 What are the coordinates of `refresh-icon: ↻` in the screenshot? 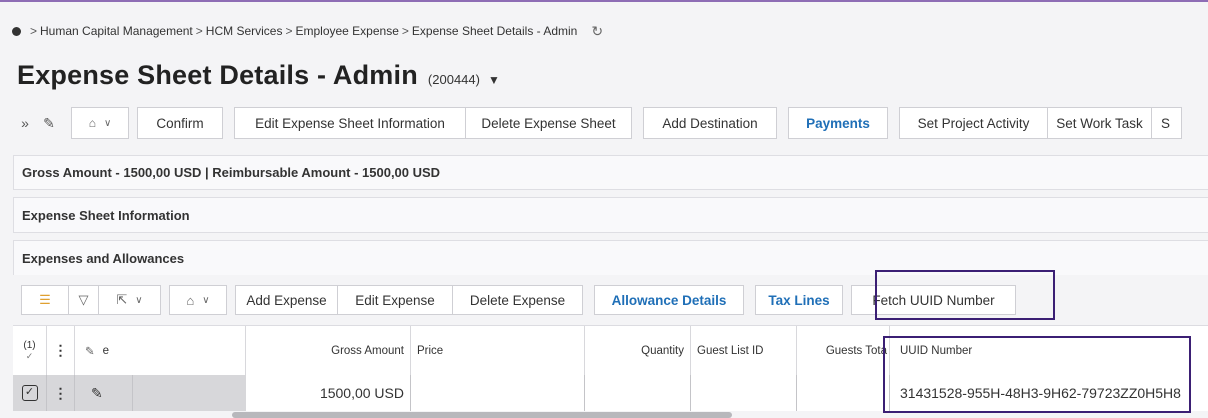 It's located at (597, 31).